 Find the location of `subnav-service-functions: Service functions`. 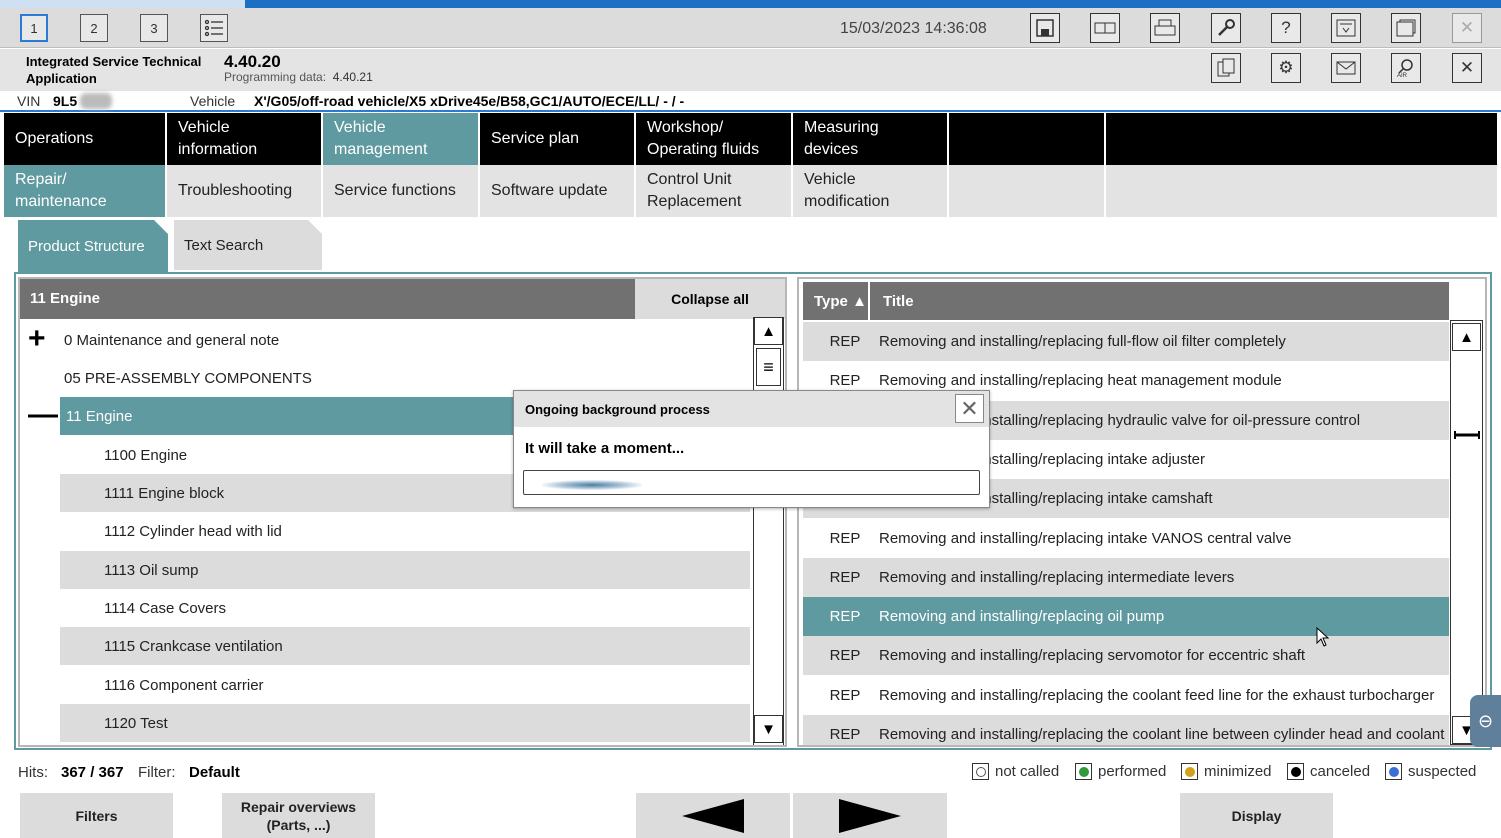

subnav-service-functions: Service functions is located at coordinates (401, 191).